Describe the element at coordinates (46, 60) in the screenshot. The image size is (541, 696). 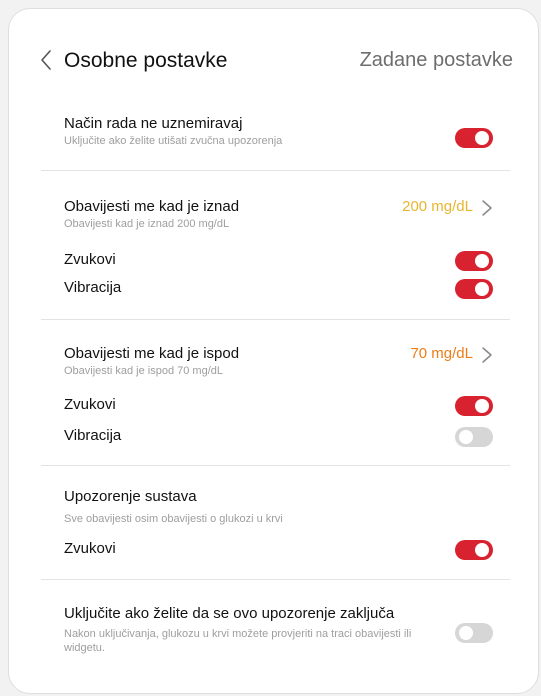
I see `back-arrow-icon` at that location.